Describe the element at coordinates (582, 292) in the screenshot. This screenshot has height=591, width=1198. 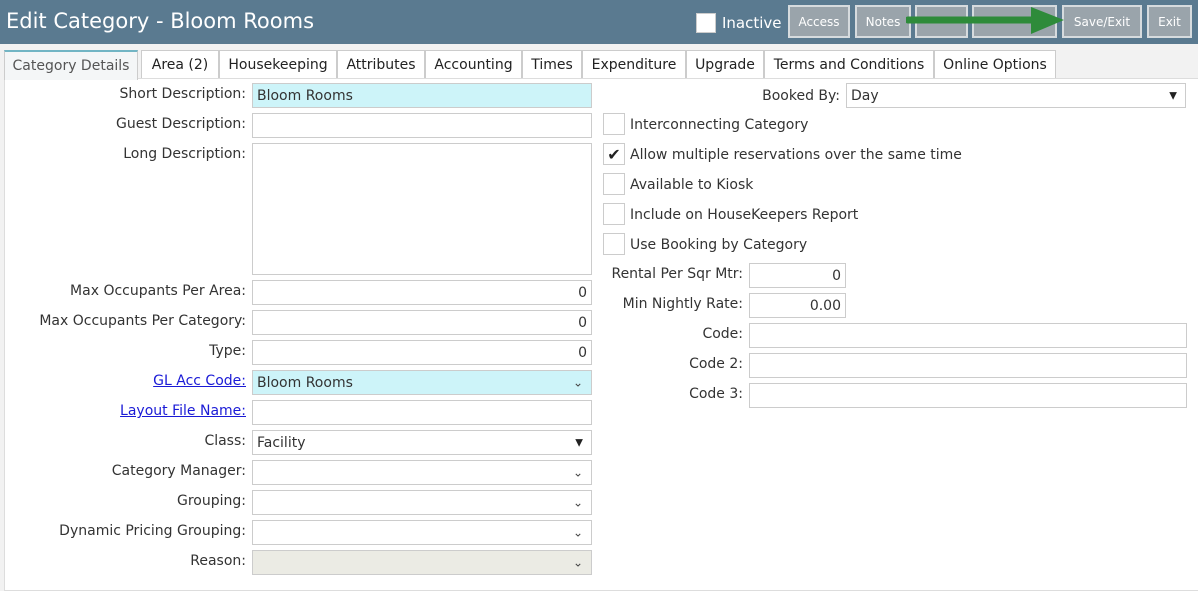
I see `max-occupants-area-value: 0` at that location.